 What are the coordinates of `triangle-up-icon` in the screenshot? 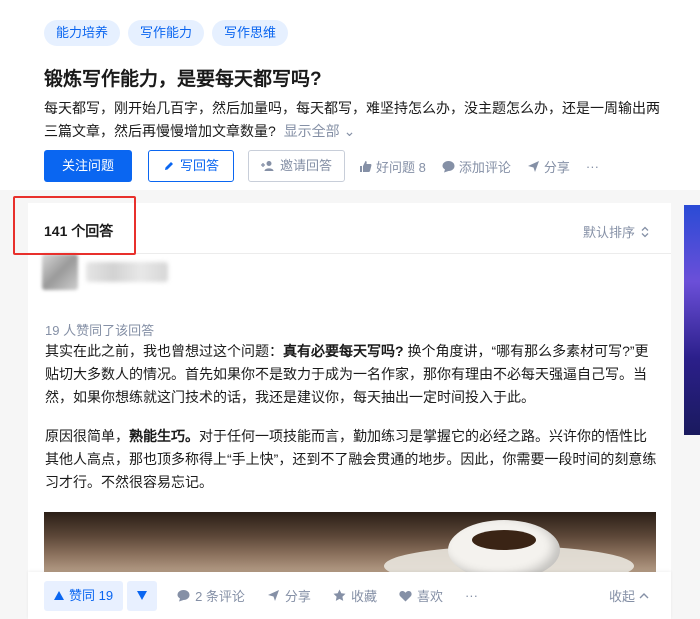 It's located at (59, 595).